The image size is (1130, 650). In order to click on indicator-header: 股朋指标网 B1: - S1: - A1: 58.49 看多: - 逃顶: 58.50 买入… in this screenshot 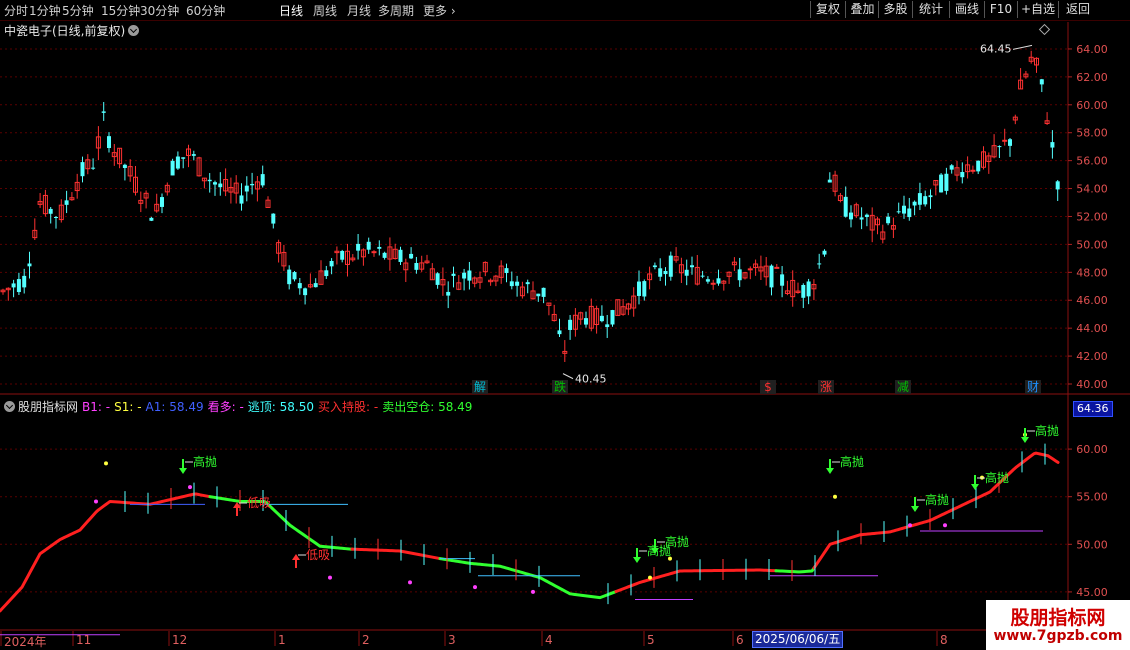, I will do `click(242, 406)`.